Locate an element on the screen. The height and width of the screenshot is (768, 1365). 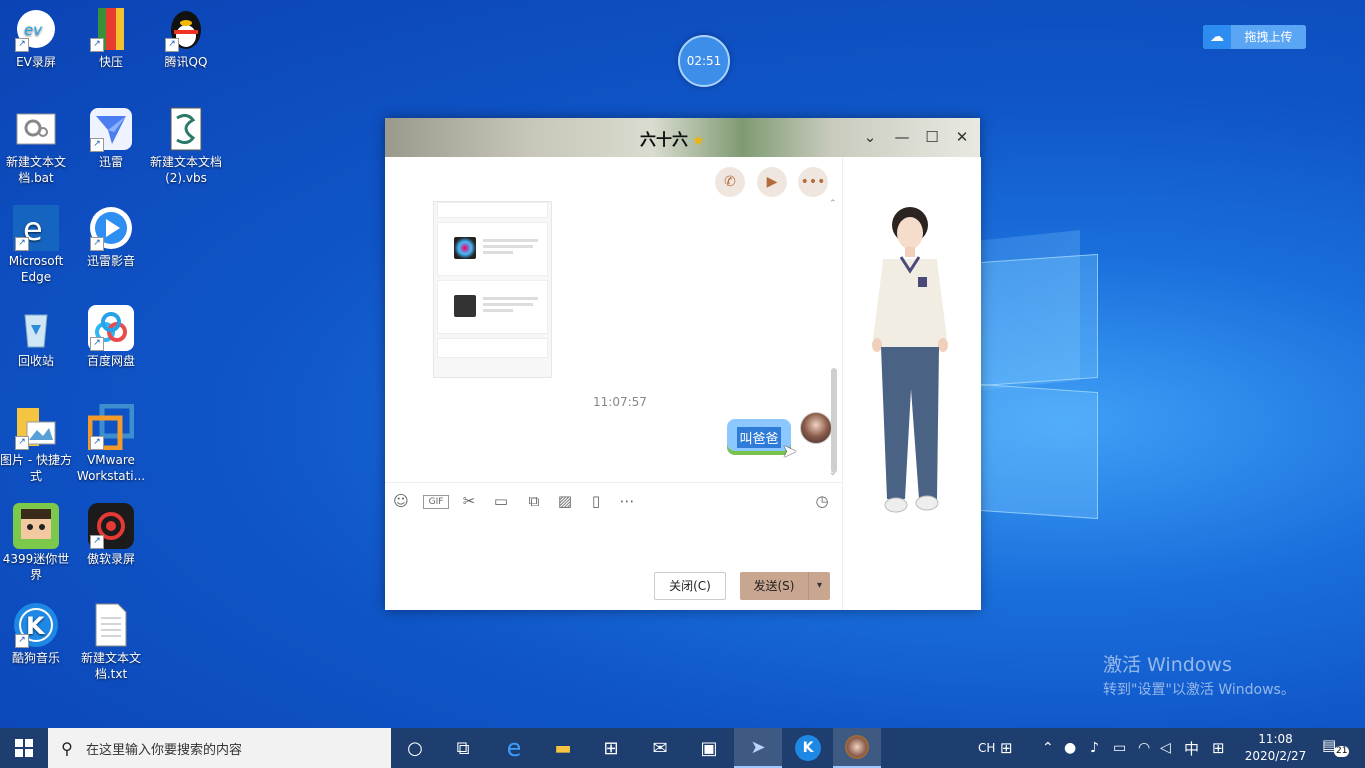
desktop-icon-apowersoft-recorder: ↗ 傲软录屏 is located at coordinates (111, 535).